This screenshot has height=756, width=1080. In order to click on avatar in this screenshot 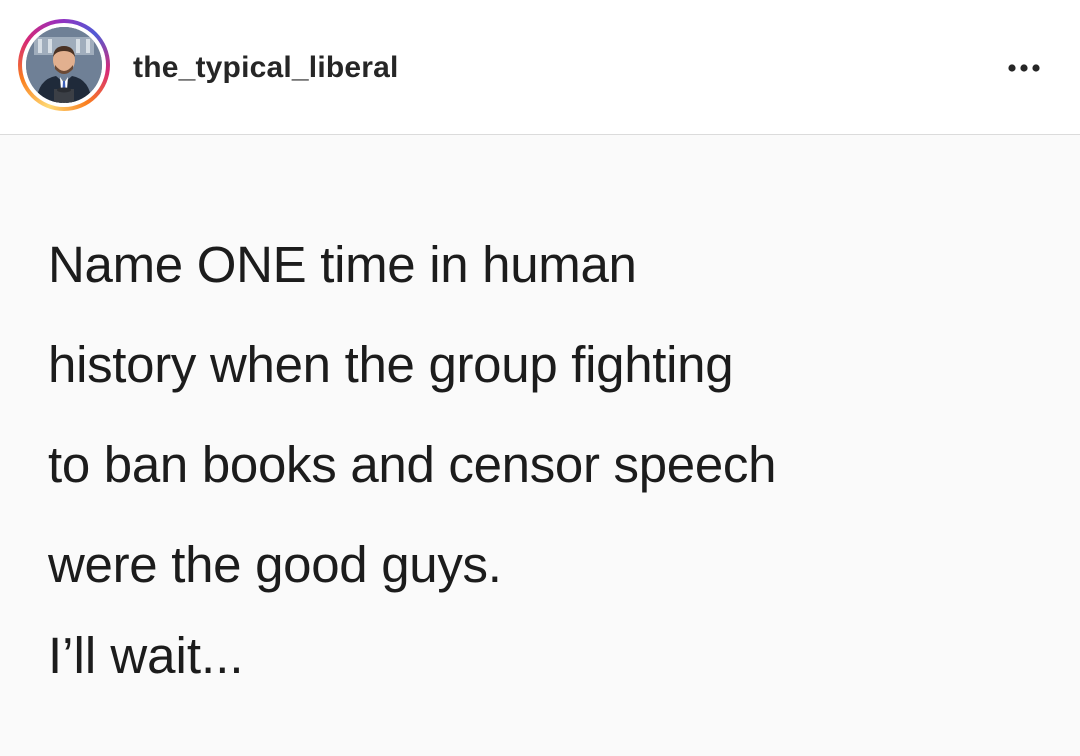, I will do `click(64, 65)`.